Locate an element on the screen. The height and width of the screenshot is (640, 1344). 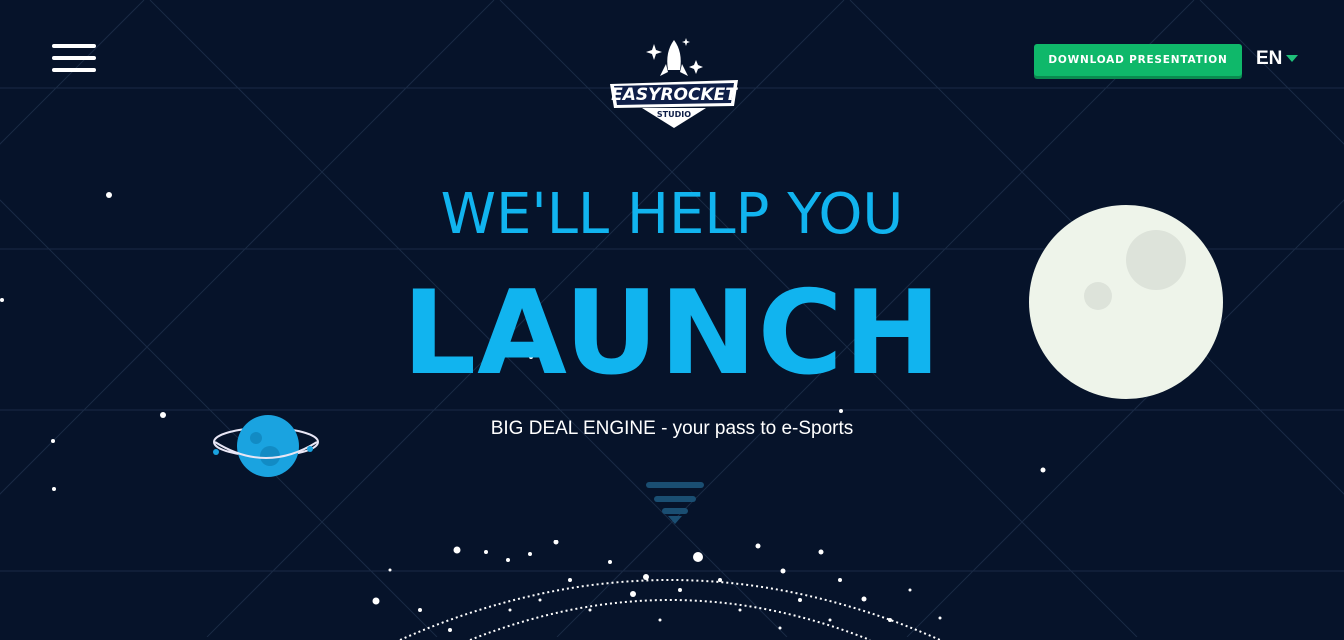
hamburger-icon is located at coordinates (74, 46).